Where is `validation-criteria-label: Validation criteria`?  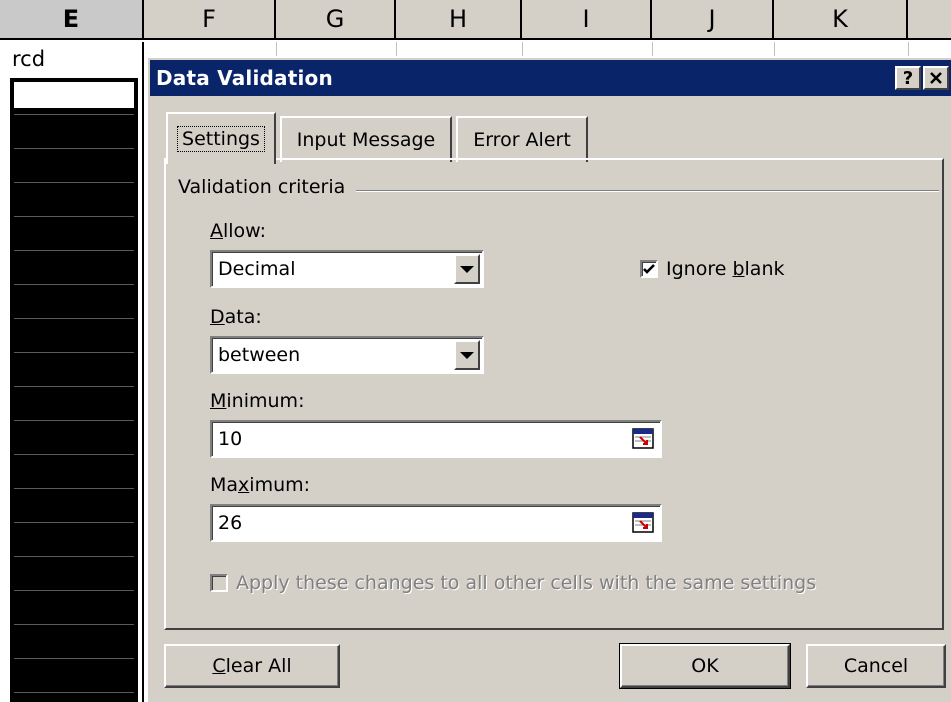 validation-criteria-label: Validation criteria is located at coordinates (262, 187).